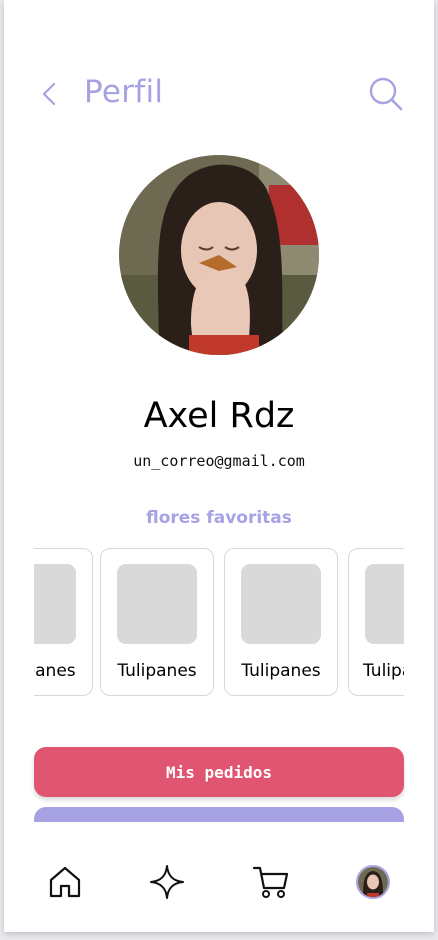 The height and width of the screenshot is (940, 438). Describe the element at coordinates (219, 814) in the screenshot. I see `secondary-action-button` at that location.